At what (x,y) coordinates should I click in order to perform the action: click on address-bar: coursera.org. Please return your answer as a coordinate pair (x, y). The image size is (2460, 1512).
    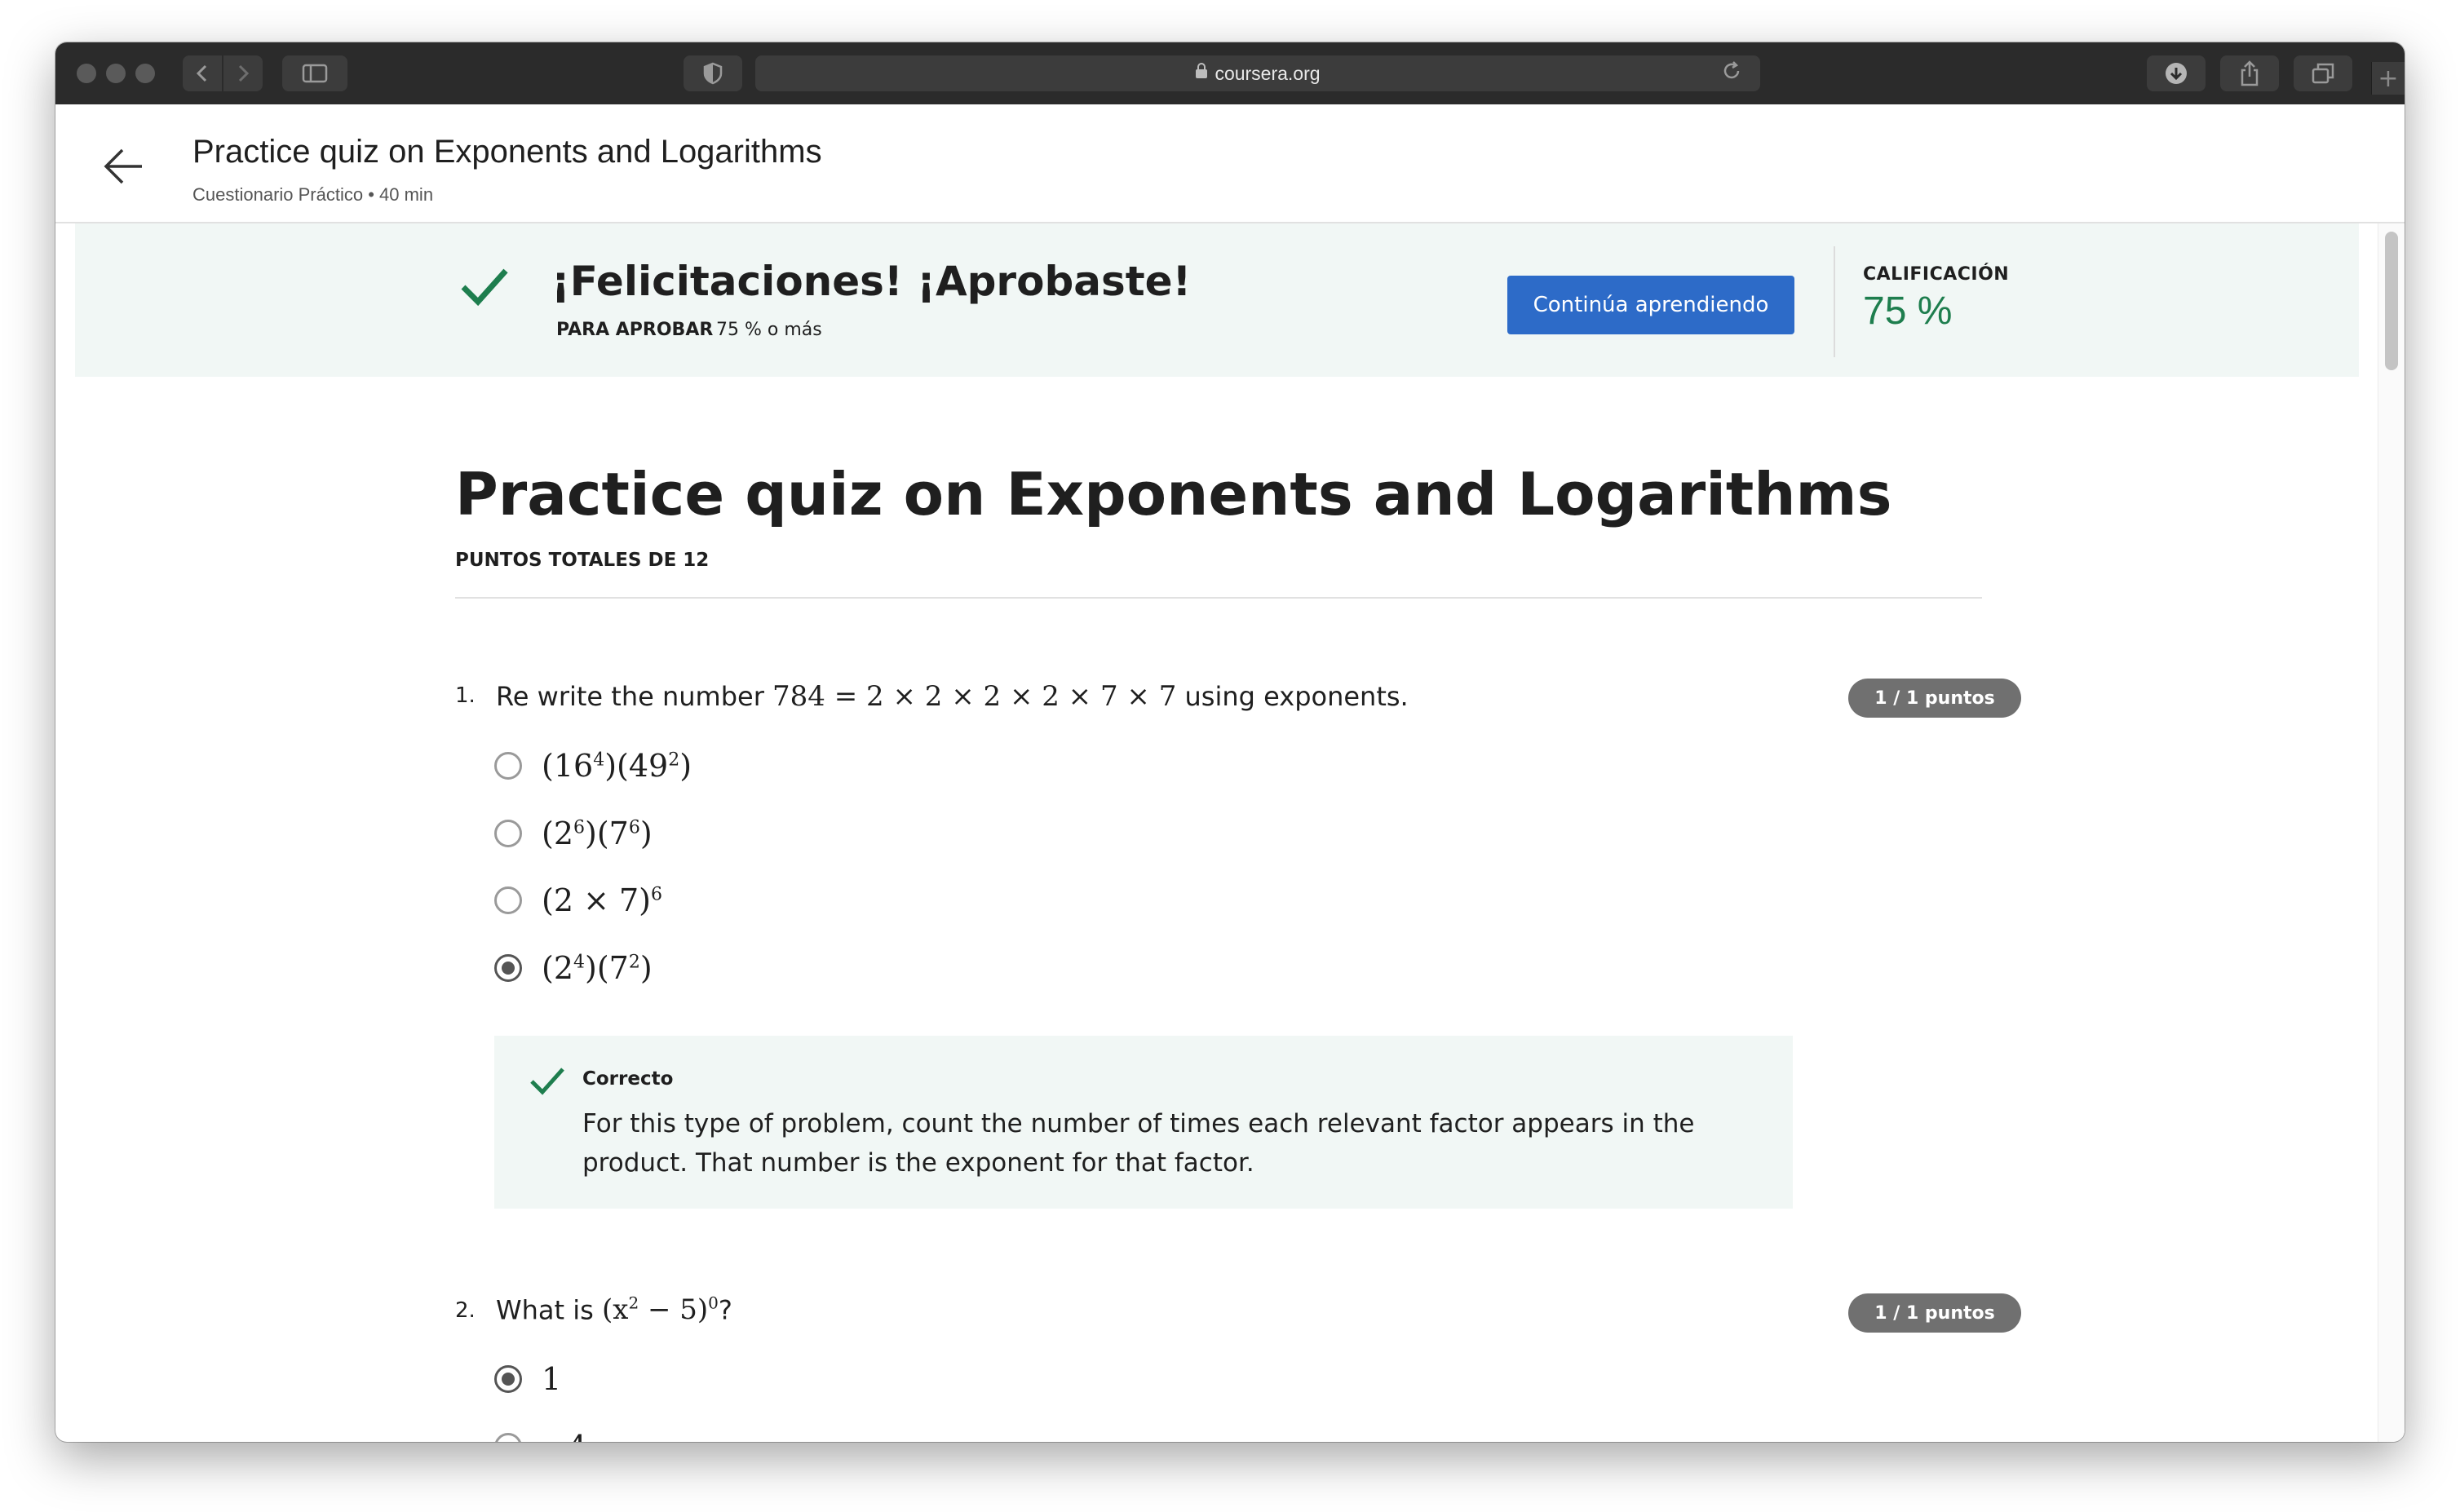
    Looking at the image, I should click on (1257, 73).